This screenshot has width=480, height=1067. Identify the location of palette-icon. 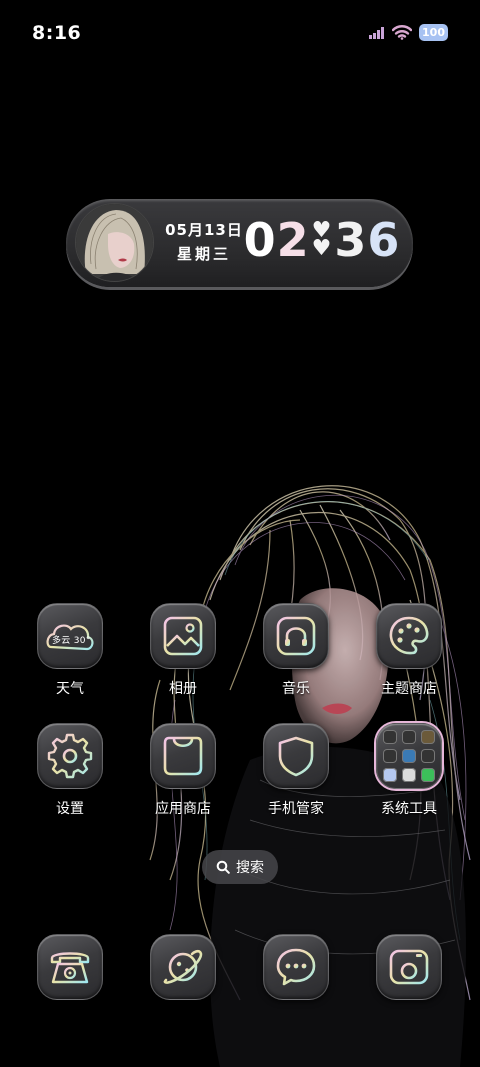
(409, 636).